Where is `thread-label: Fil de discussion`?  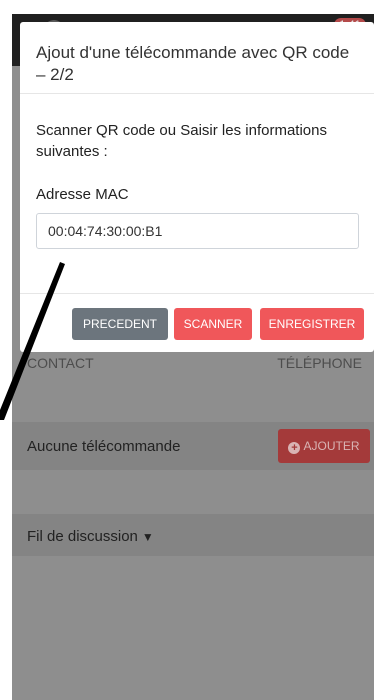 thread-label: Fil de discussion is located at coordinates (82, 536).